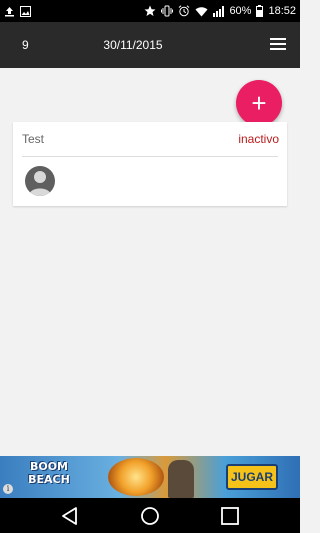 This screenshot has height=533, width=320. What do you see at coordinates (8, 489) in the screenshot?
I see `ad-info-icon: i` at bounding box center [8, 489].